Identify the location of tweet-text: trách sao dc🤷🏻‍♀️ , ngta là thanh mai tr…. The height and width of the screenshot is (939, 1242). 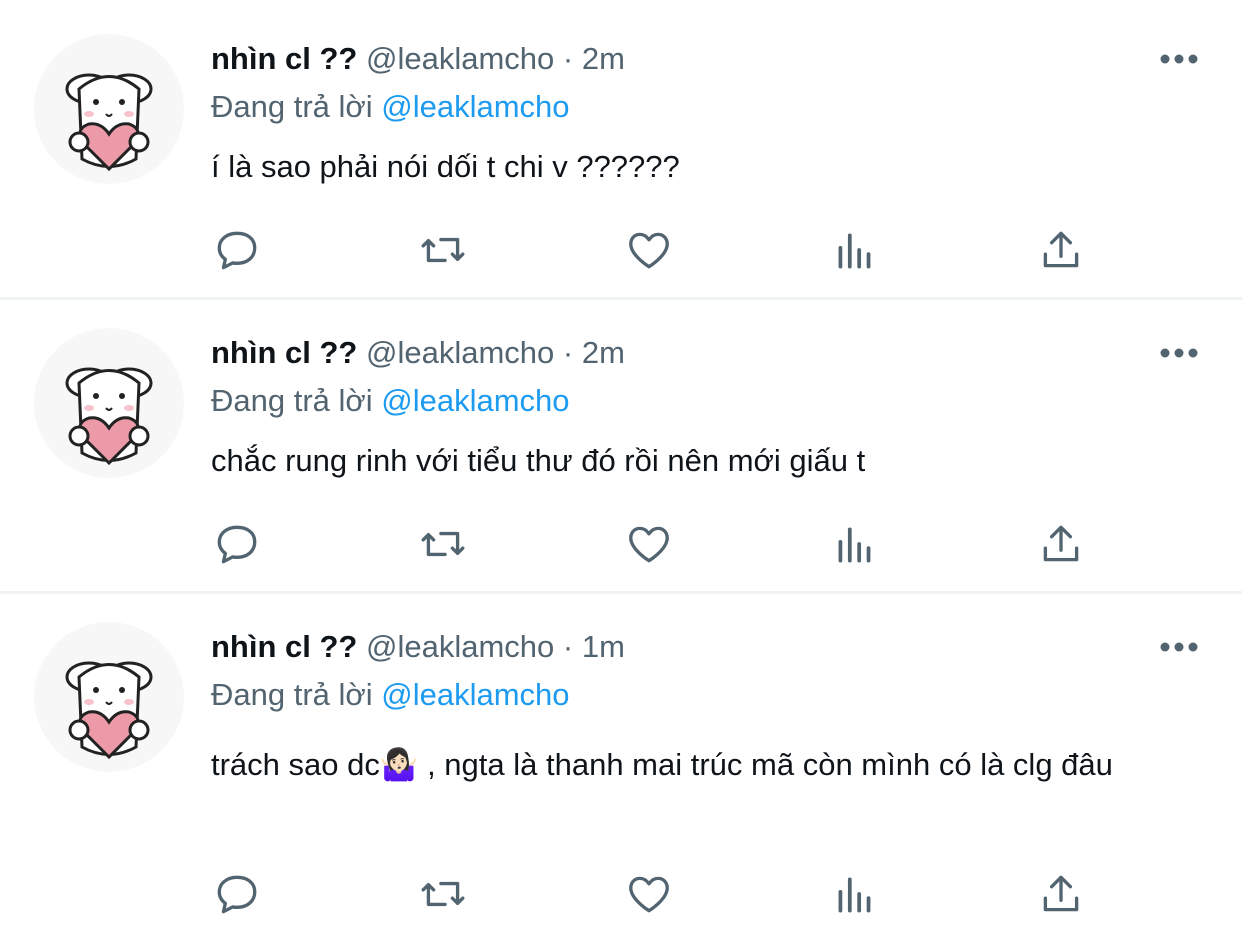
(662, 764).